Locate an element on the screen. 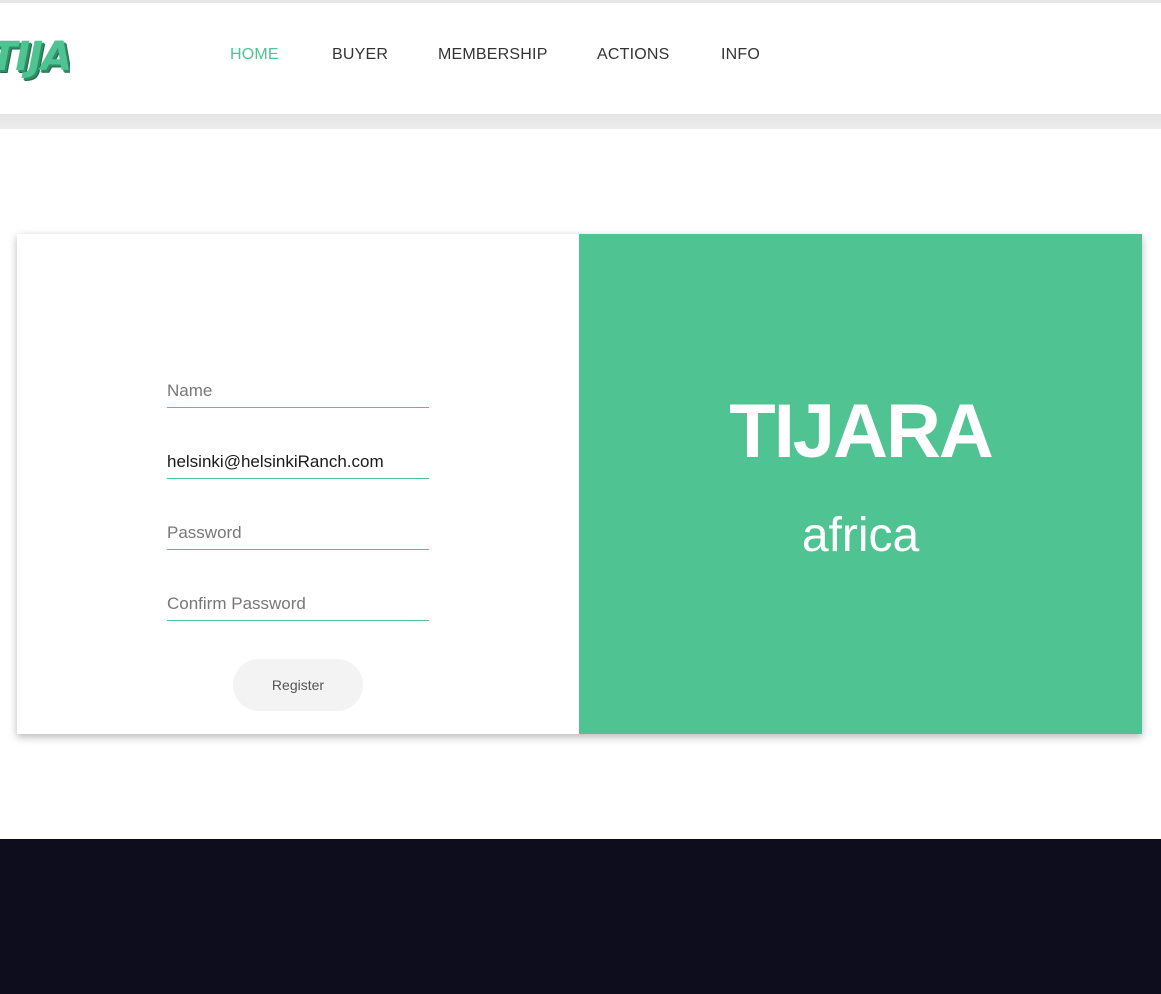  name-input is located at coordinates (298, 391).